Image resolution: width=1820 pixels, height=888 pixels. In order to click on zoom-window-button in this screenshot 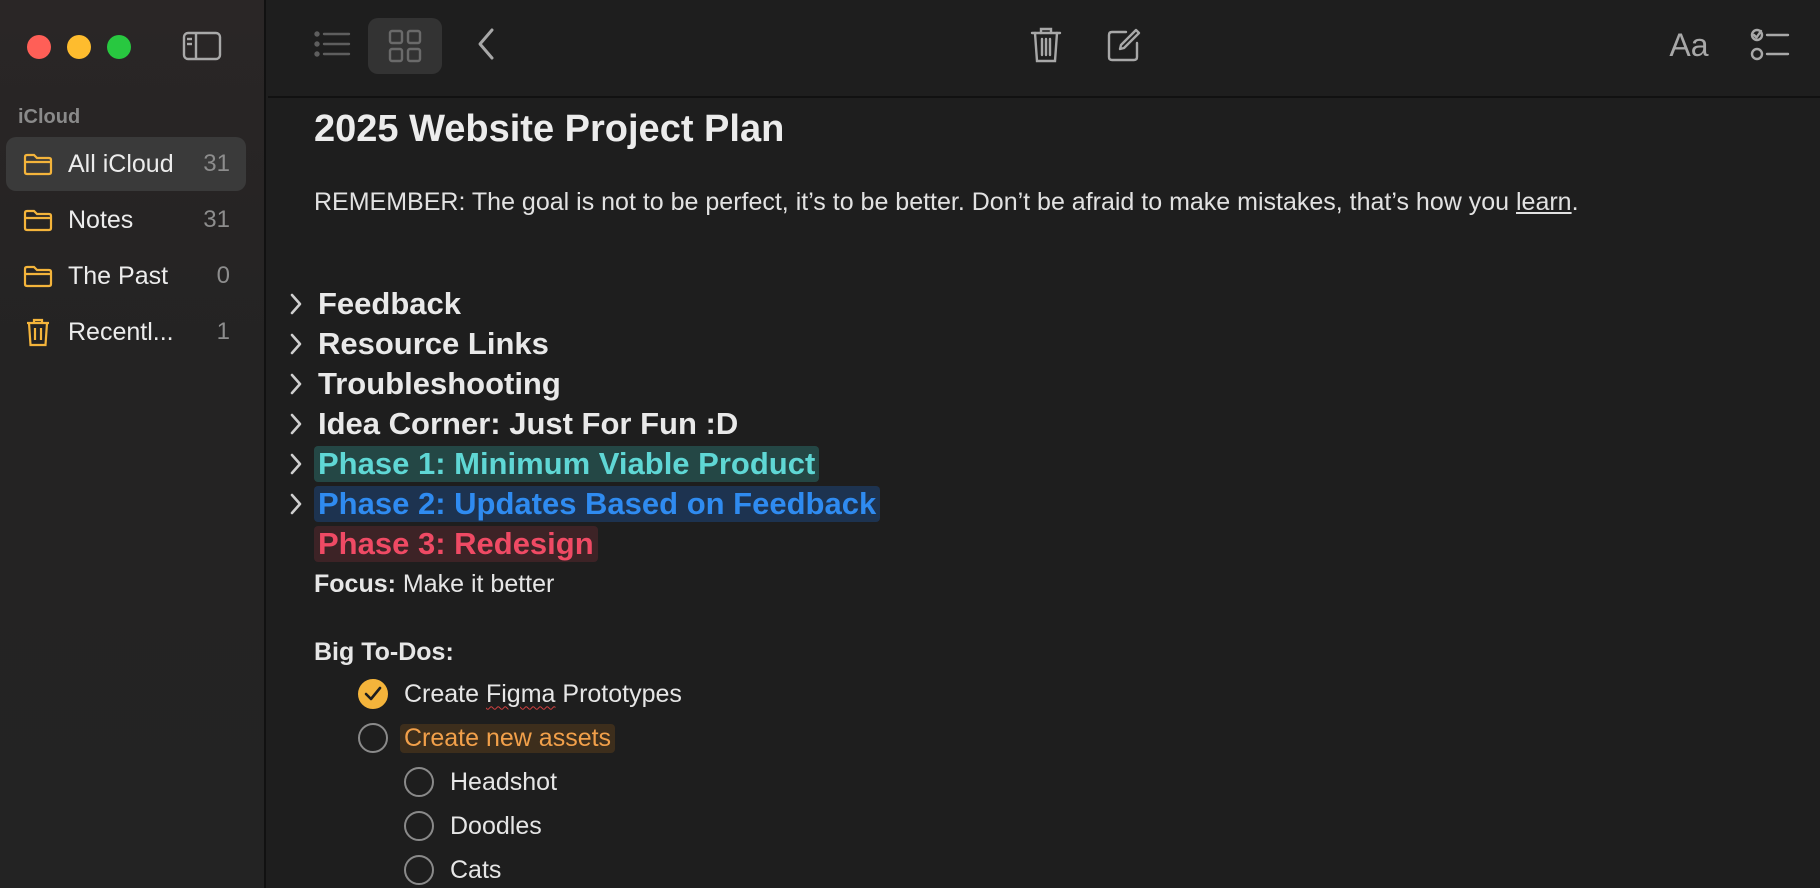, I will do `click(119, 47)`.